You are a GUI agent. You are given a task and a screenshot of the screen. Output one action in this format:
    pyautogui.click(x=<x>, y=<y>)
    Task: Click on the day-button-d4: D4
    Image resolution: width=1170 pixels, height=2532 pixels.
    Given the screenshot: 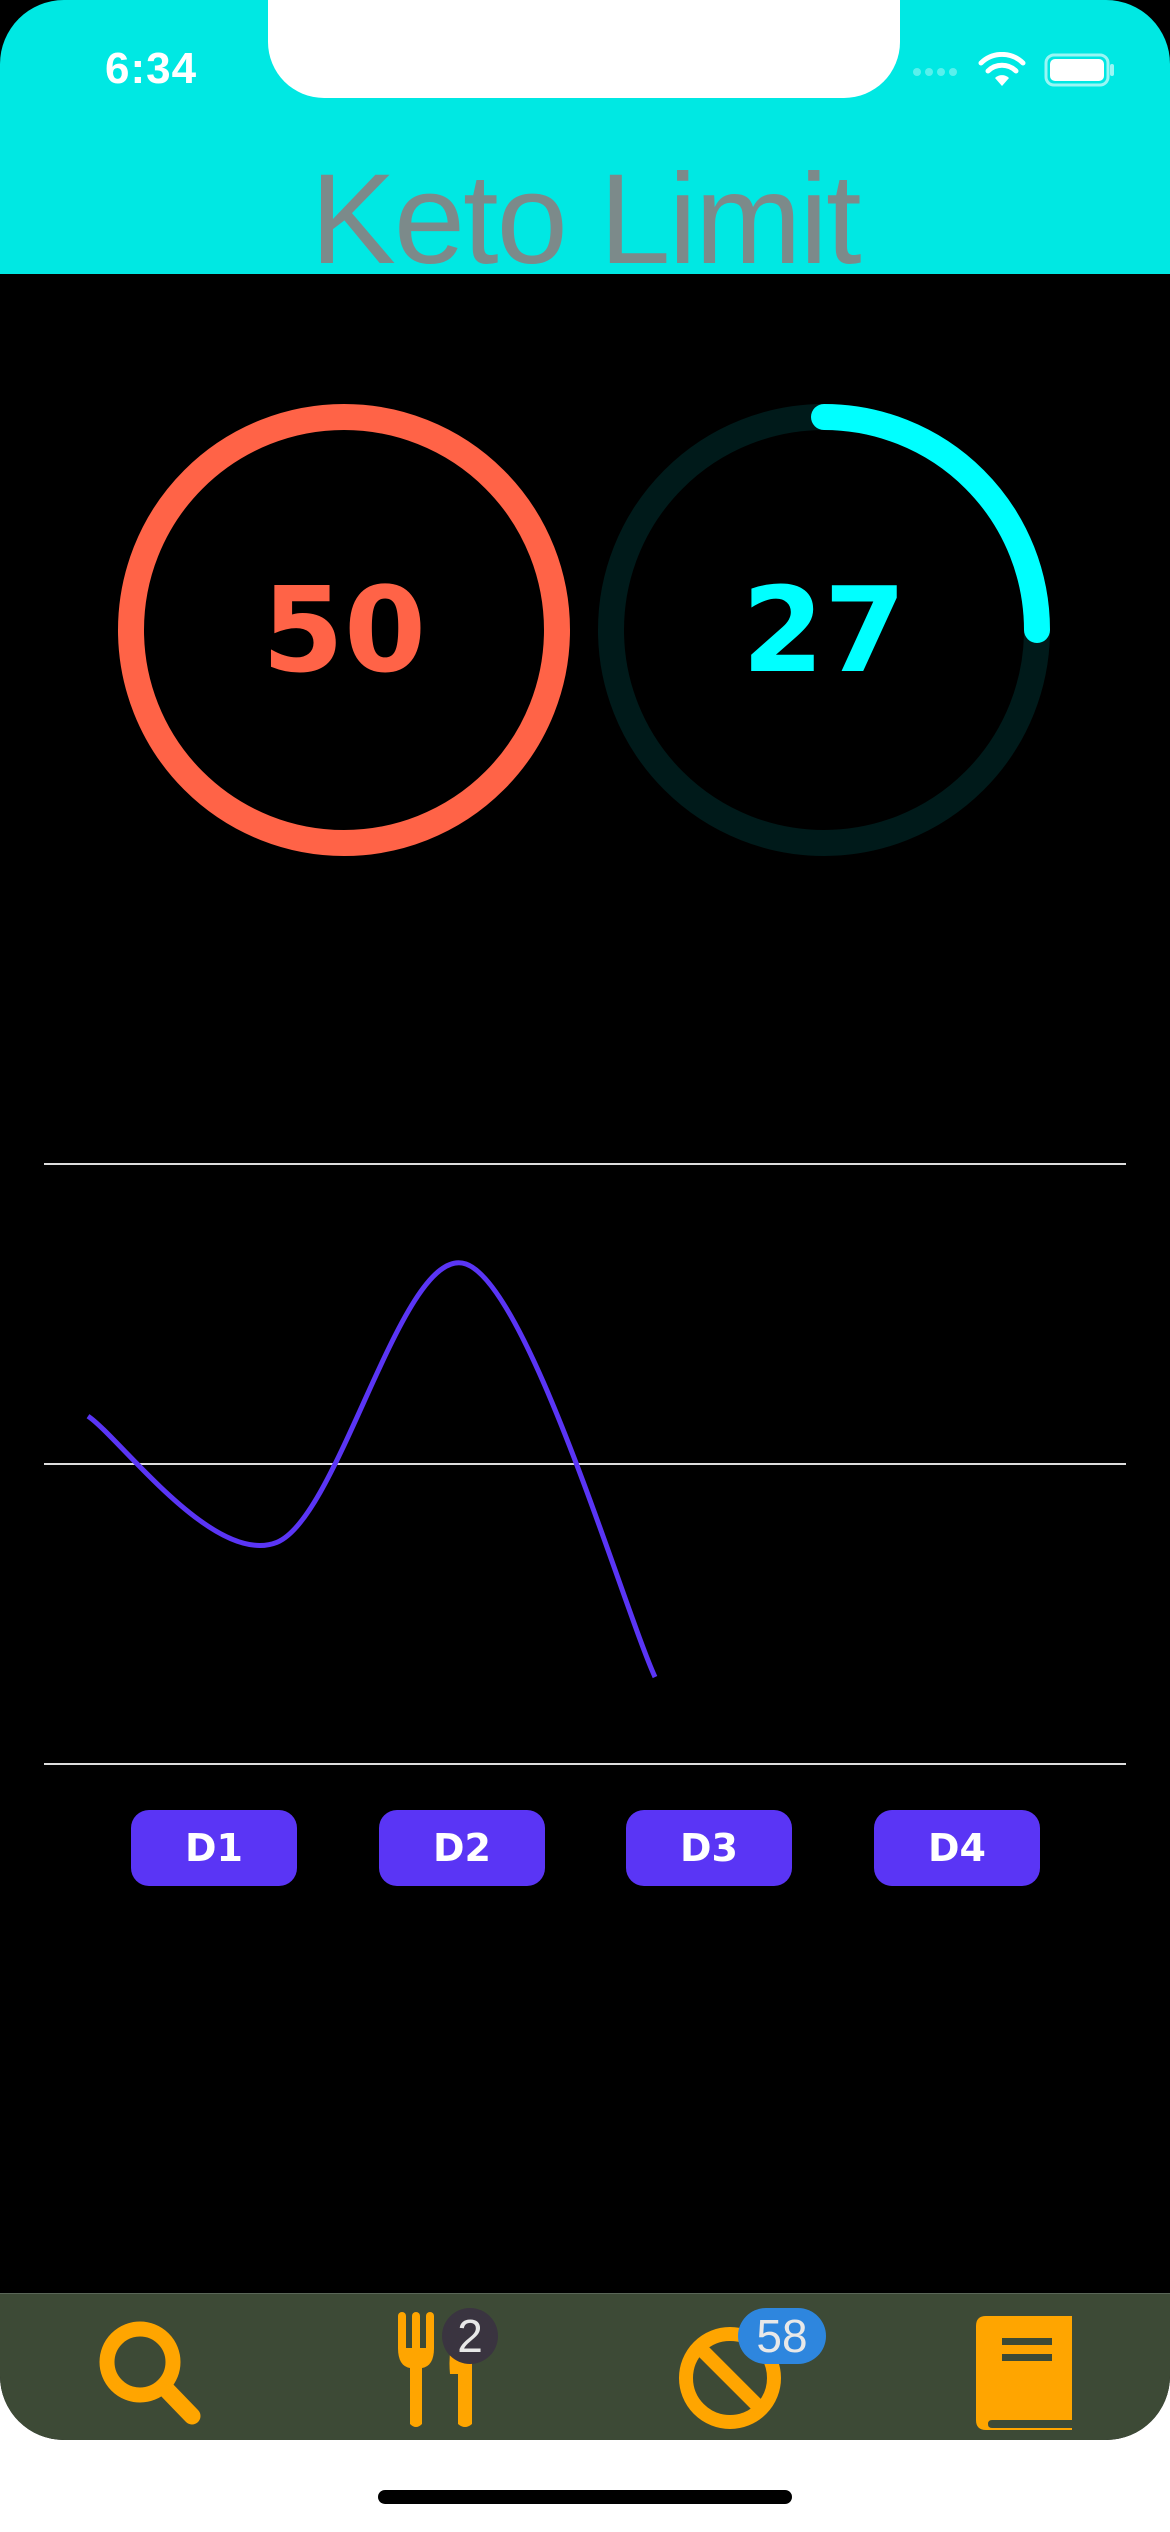 What is the action you would take?
    pyautogui.click(x=957, y=1848)
    